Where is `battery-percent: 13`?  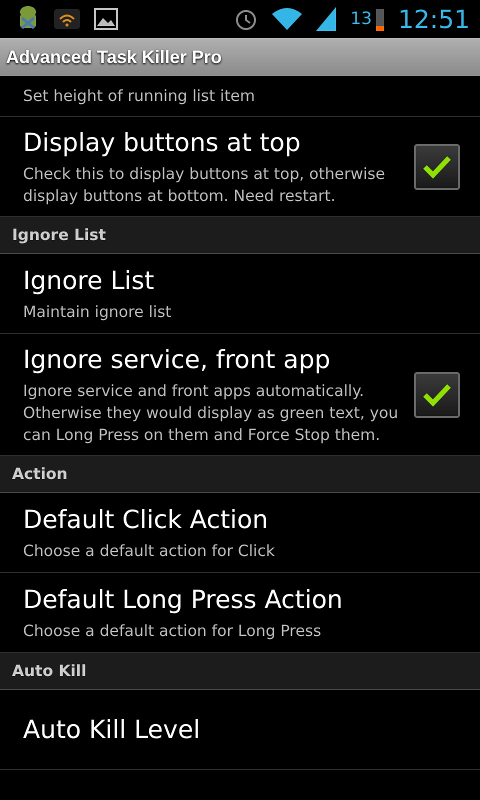 battery-percent: 13 is located at coordinates (361, 19).